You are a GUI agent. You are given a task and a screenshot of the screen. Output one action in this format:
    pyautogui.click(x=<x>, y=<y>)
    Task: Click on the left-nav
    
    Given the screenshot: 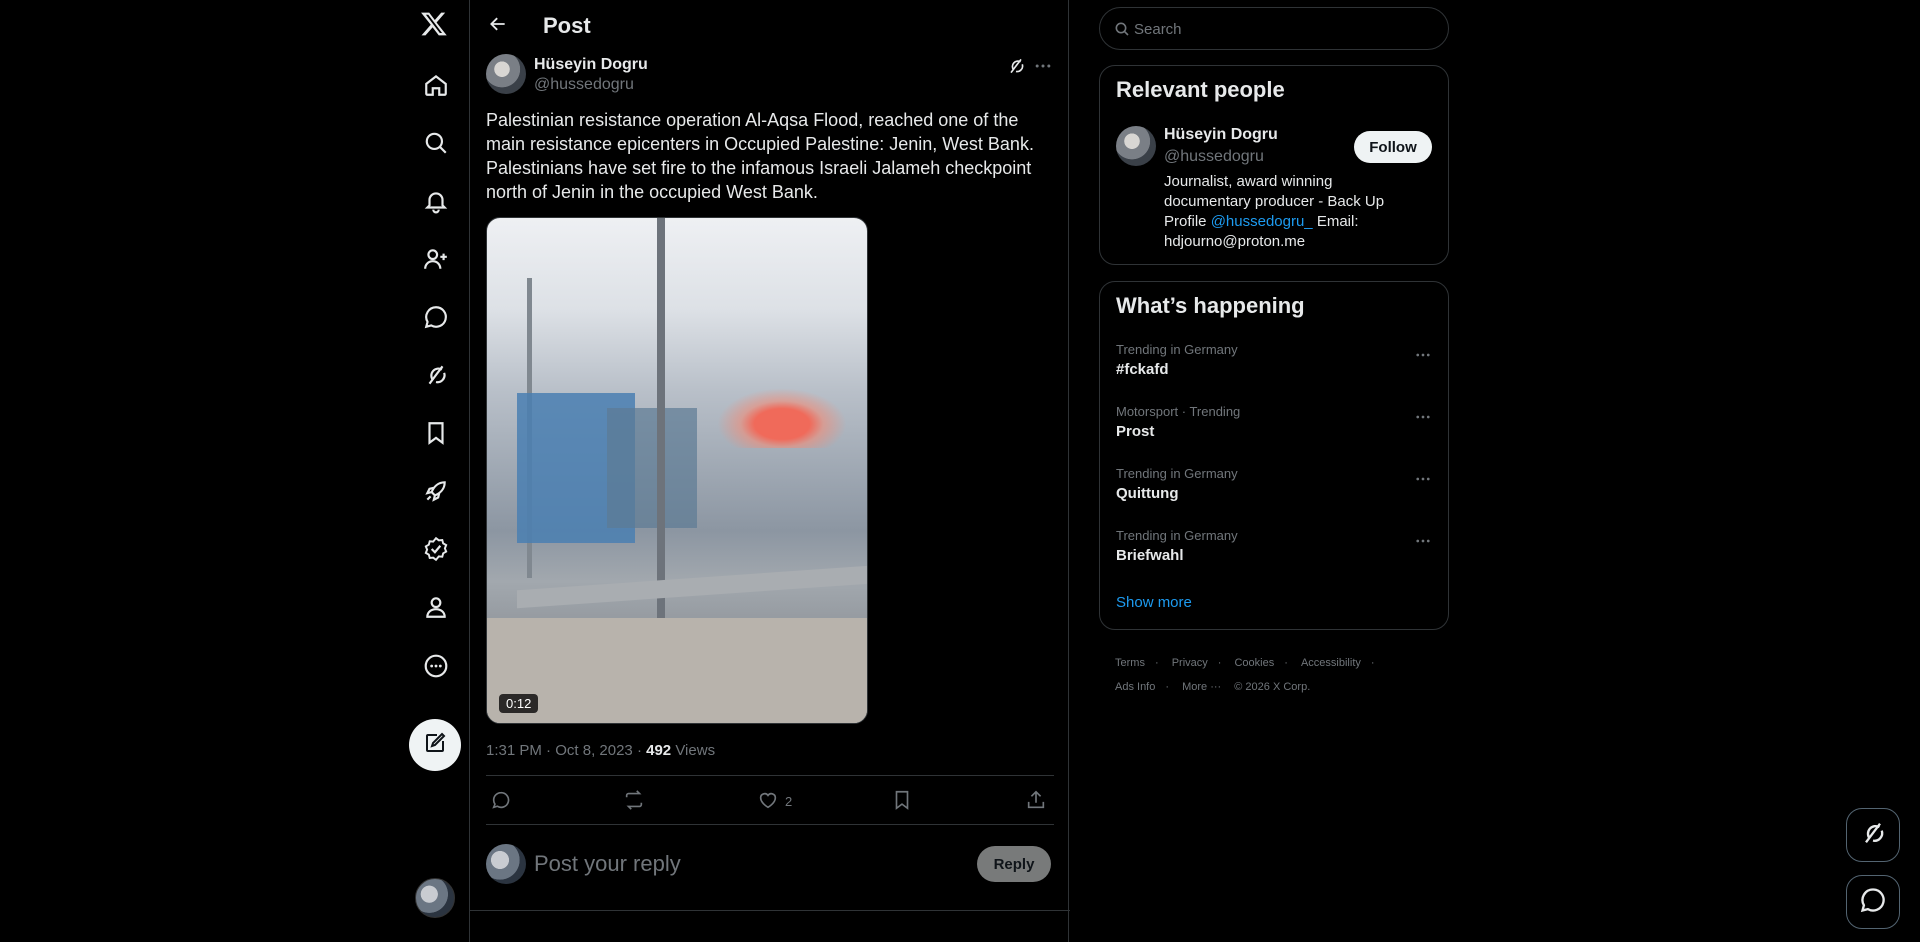 What is the action you would take?
    pyautogui.click(x=435, y=471)
    